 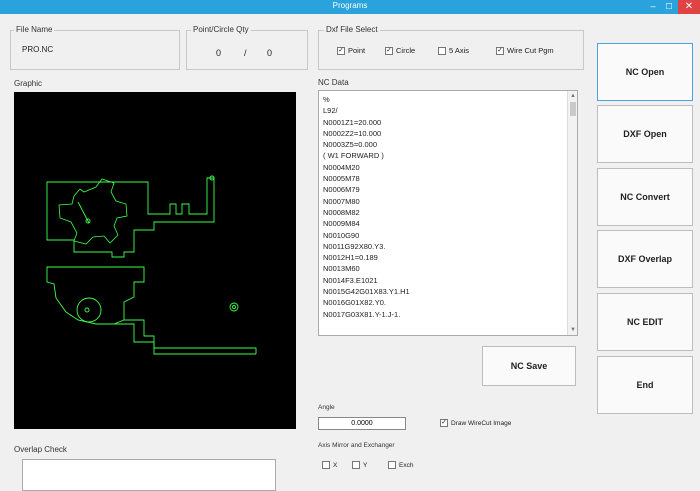 What do you see at coordinates (341, 50) in the screenshot?
I see `checkbox-point-box: ✓` at bounding box center [341, 50].